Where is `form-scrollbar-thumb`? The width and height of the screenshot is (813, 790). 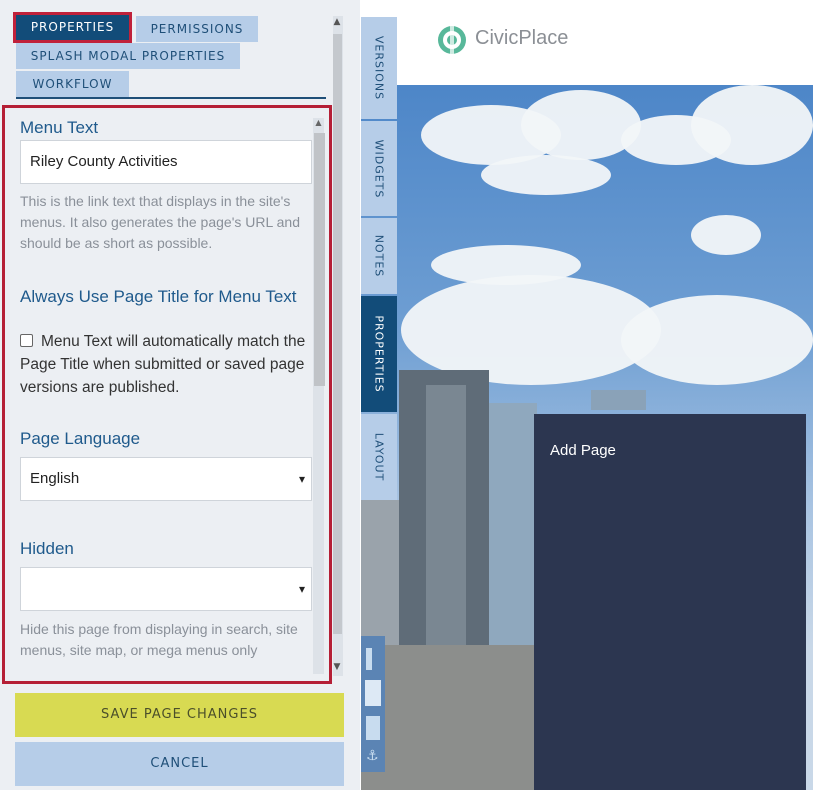
form-scrollbar-thumb is located at coordinates (319, 259).